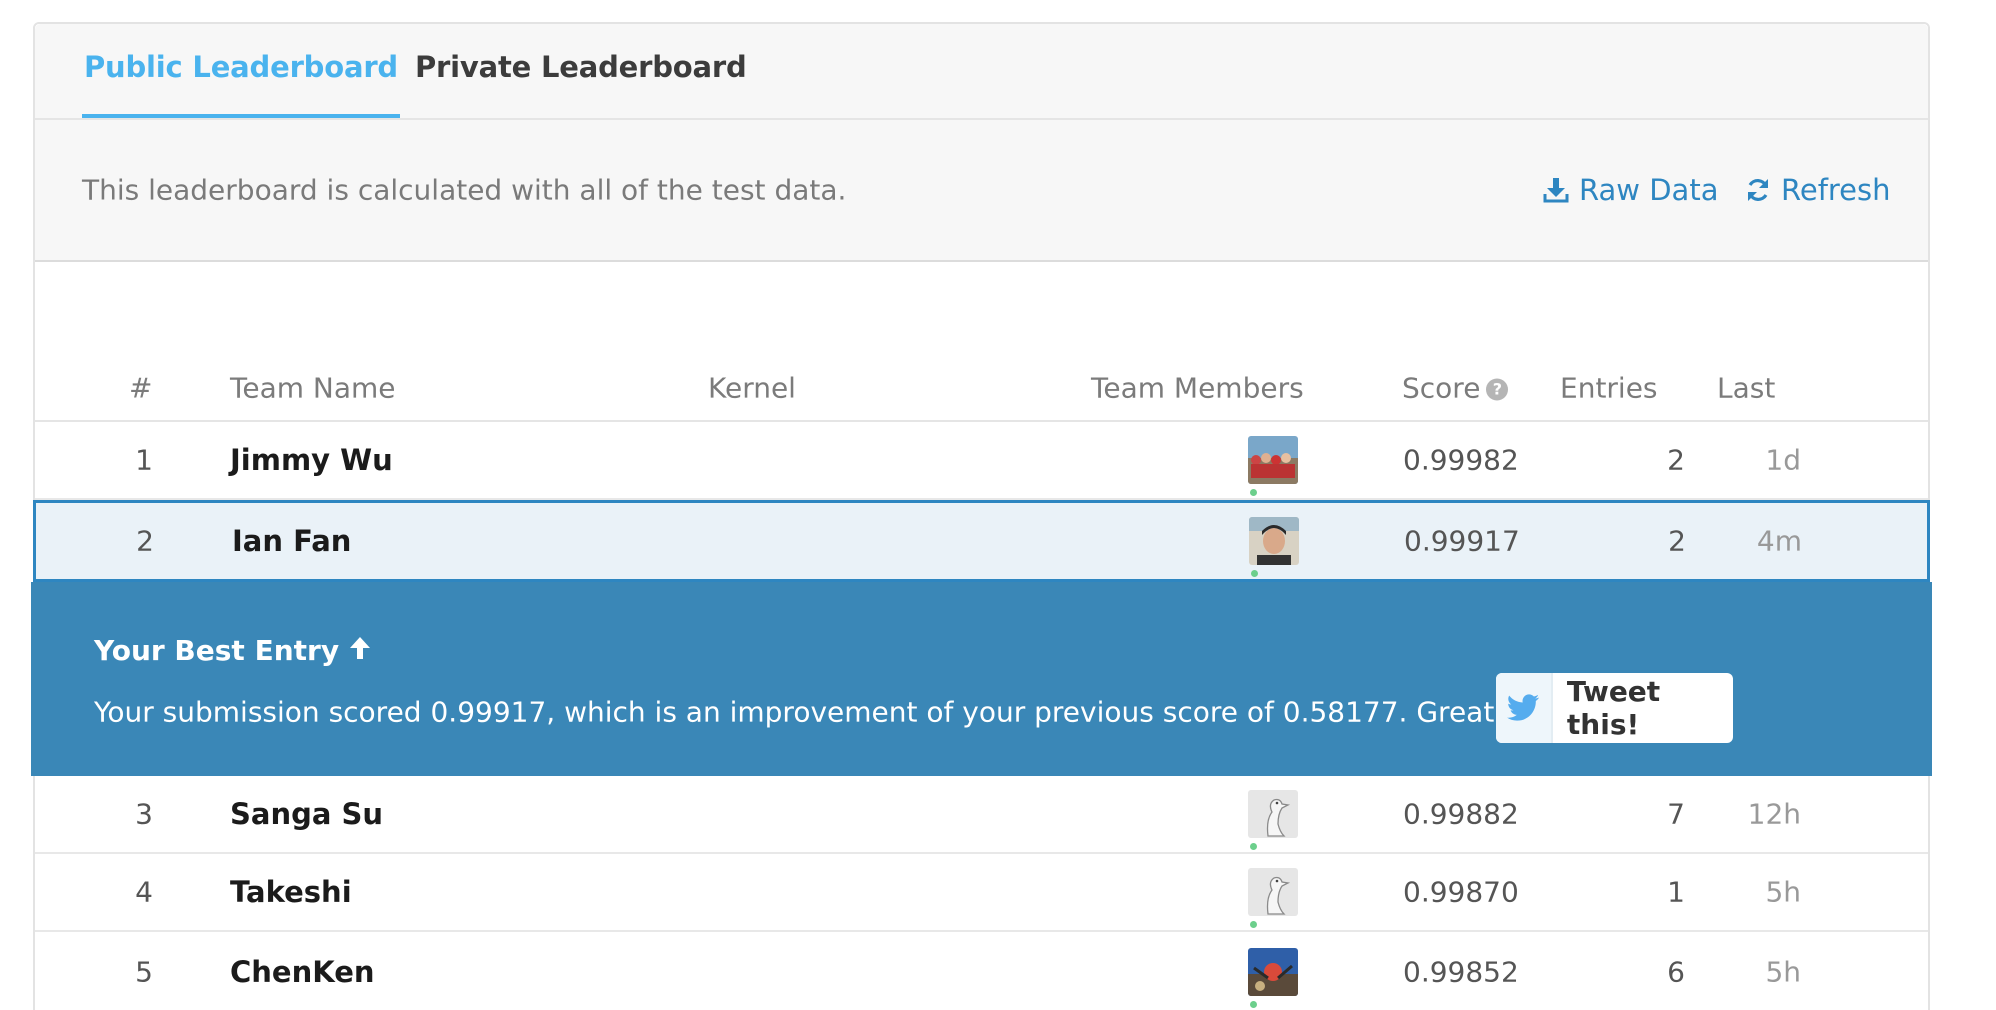 This screenshot has height=1010, width=1996. What do you see at coordinates (306, 814) in the screenshot?
I see `row-team-name: Sanga Su` at bounding box center [306, 814].